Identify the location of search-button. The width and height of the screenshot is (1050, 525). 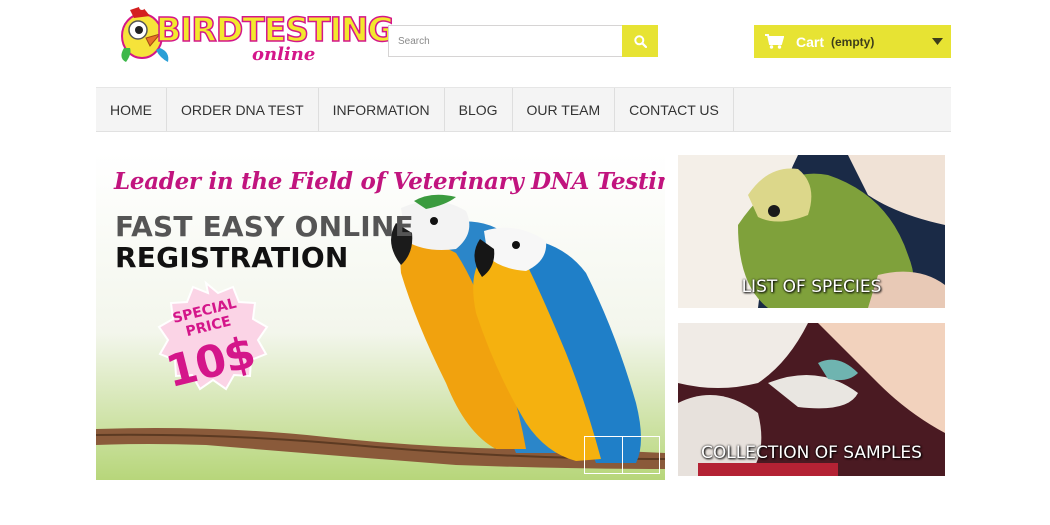
(640, 41).